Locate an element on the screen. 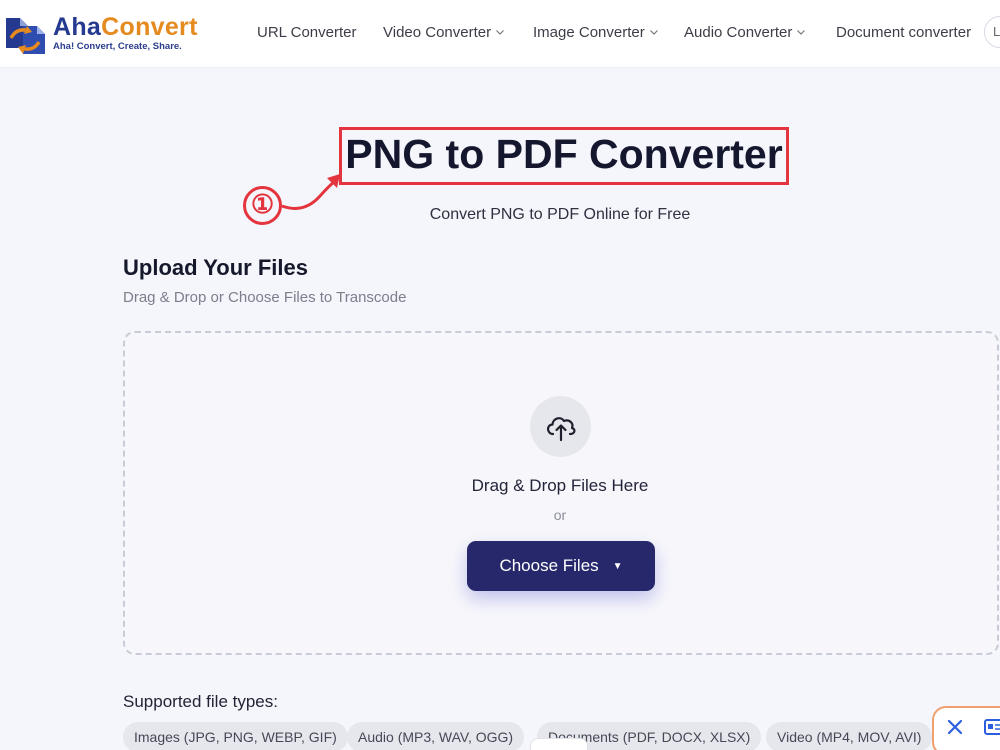  choose-files-button: Choose Files ▼ is located at coordinates (561, 566).